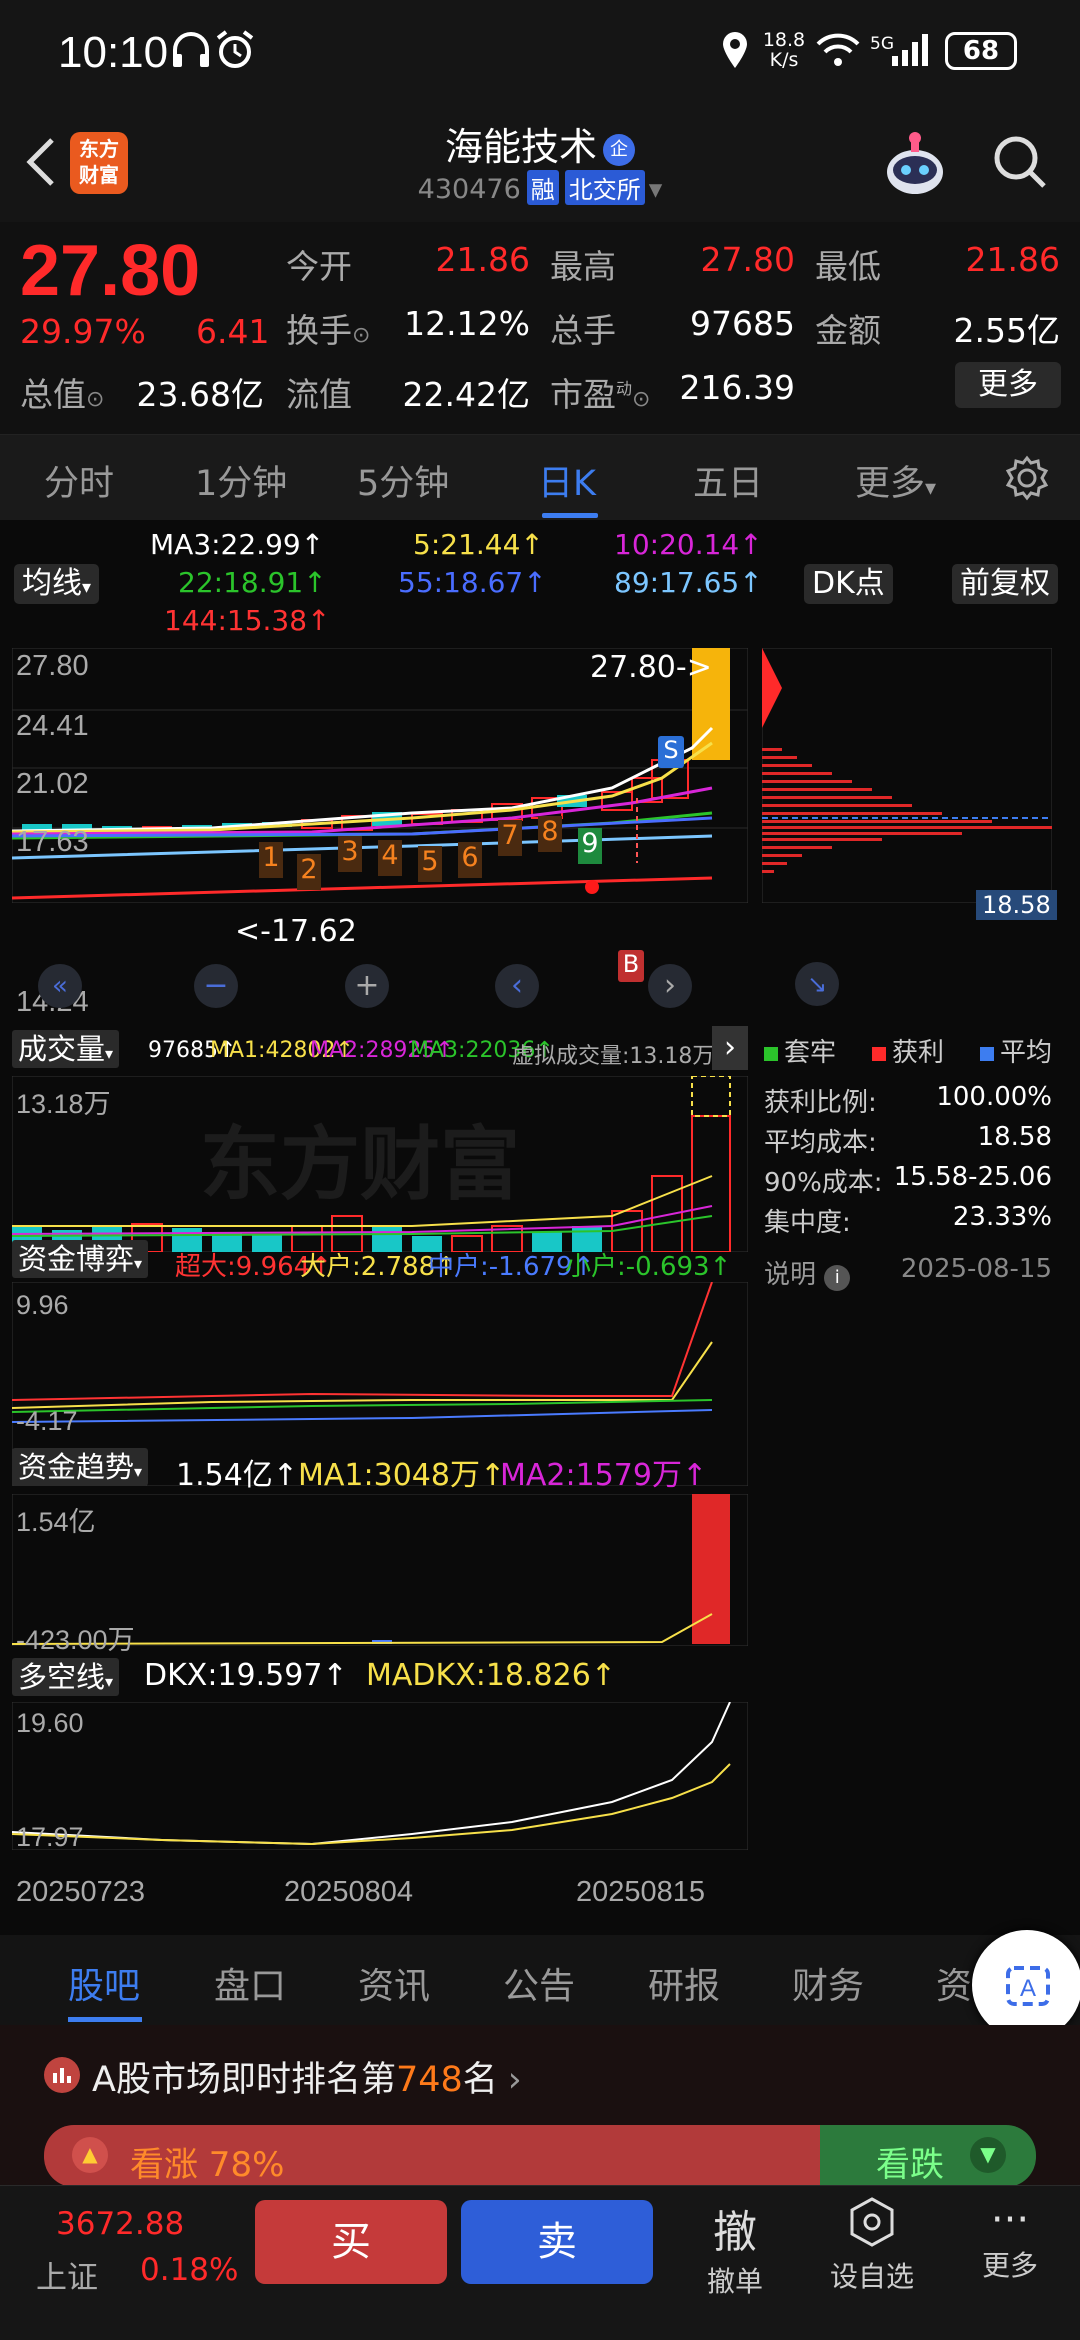 This screenshot has height=2340, width=1080. I want to click on index-value: 3672.88, so click(120, 2224).